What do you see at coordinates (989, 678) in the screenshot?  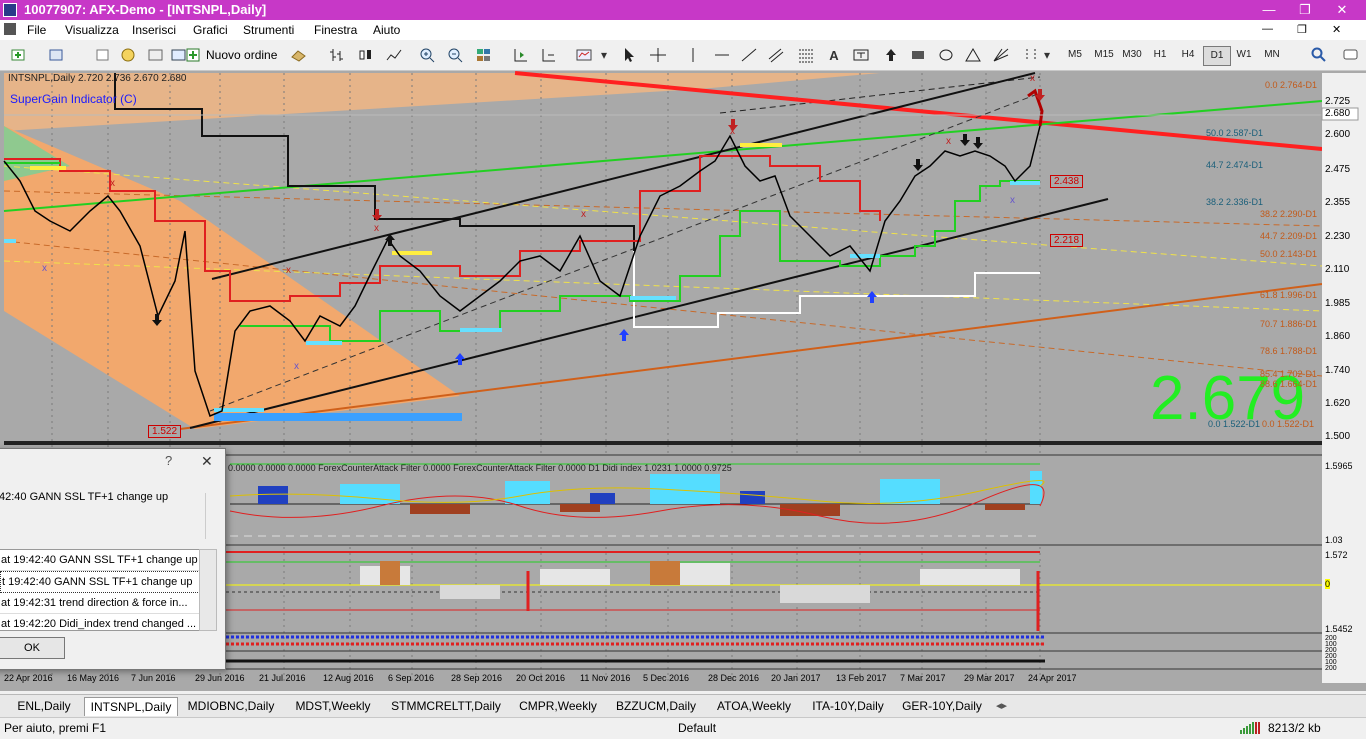 I see `date-tick: 29 Mar 2017` at bounding box center [989, 678].